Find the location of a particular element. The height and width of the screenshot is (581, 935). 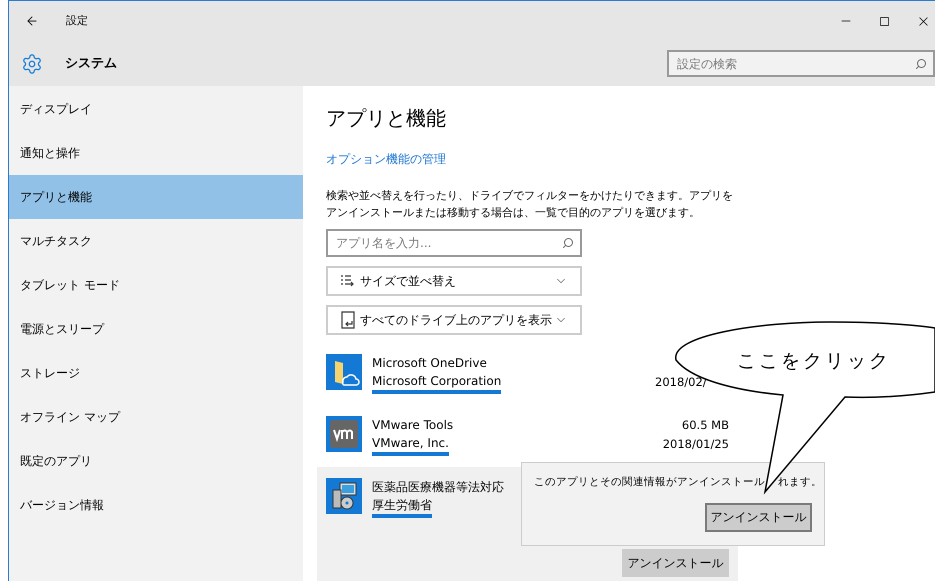

window-title: 設定 is located at coordinates (77, 20).